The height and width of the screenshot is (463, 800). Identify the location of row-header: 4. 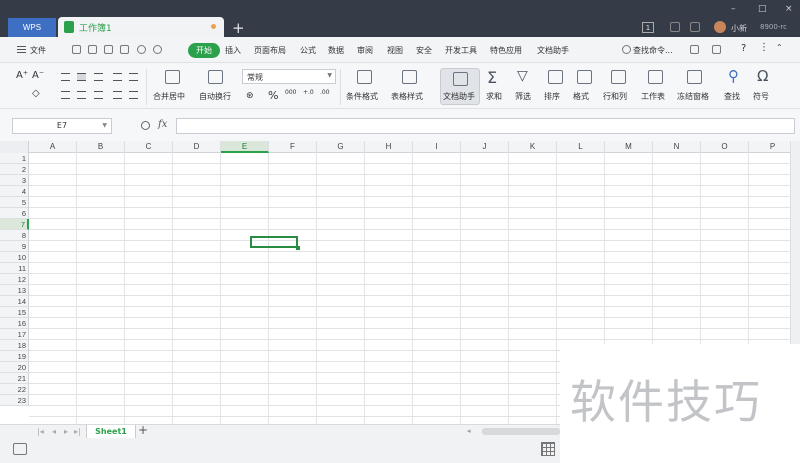
(14, 191).